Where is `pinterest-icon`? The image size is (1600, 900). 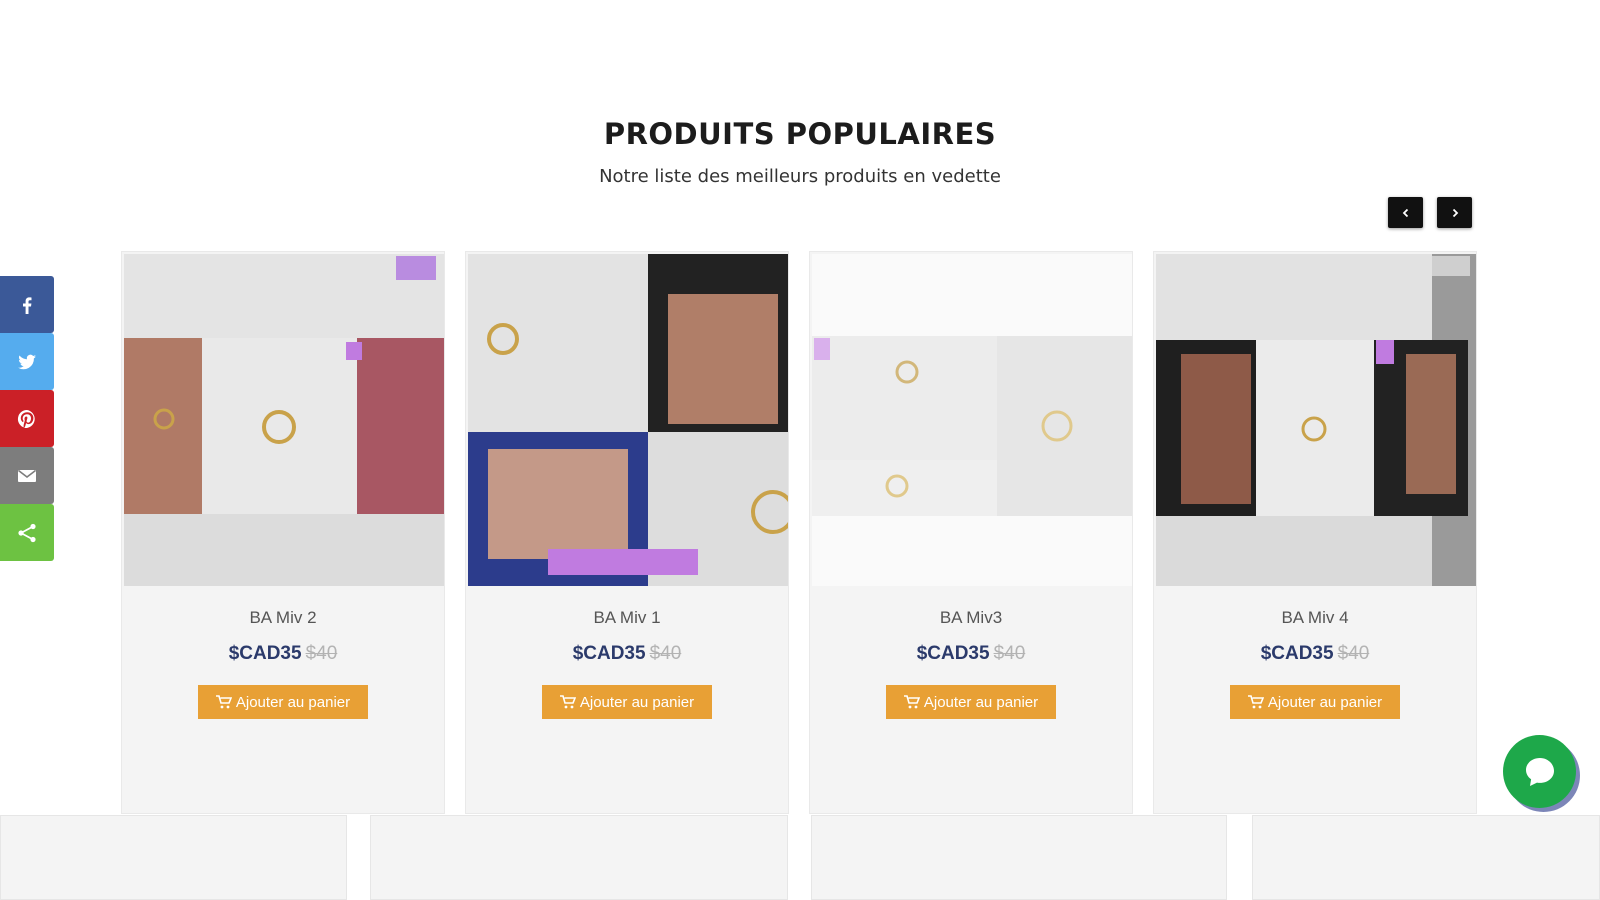 pinterest-icon is located at coordinates (26, 418).